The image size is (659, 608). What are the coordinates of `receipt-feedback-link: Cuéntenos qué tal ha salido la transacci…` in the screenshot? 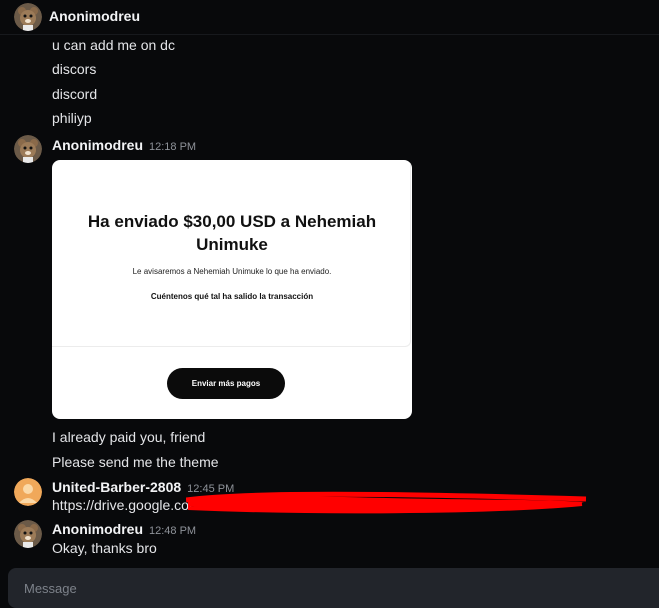 It's located at (232, 296).